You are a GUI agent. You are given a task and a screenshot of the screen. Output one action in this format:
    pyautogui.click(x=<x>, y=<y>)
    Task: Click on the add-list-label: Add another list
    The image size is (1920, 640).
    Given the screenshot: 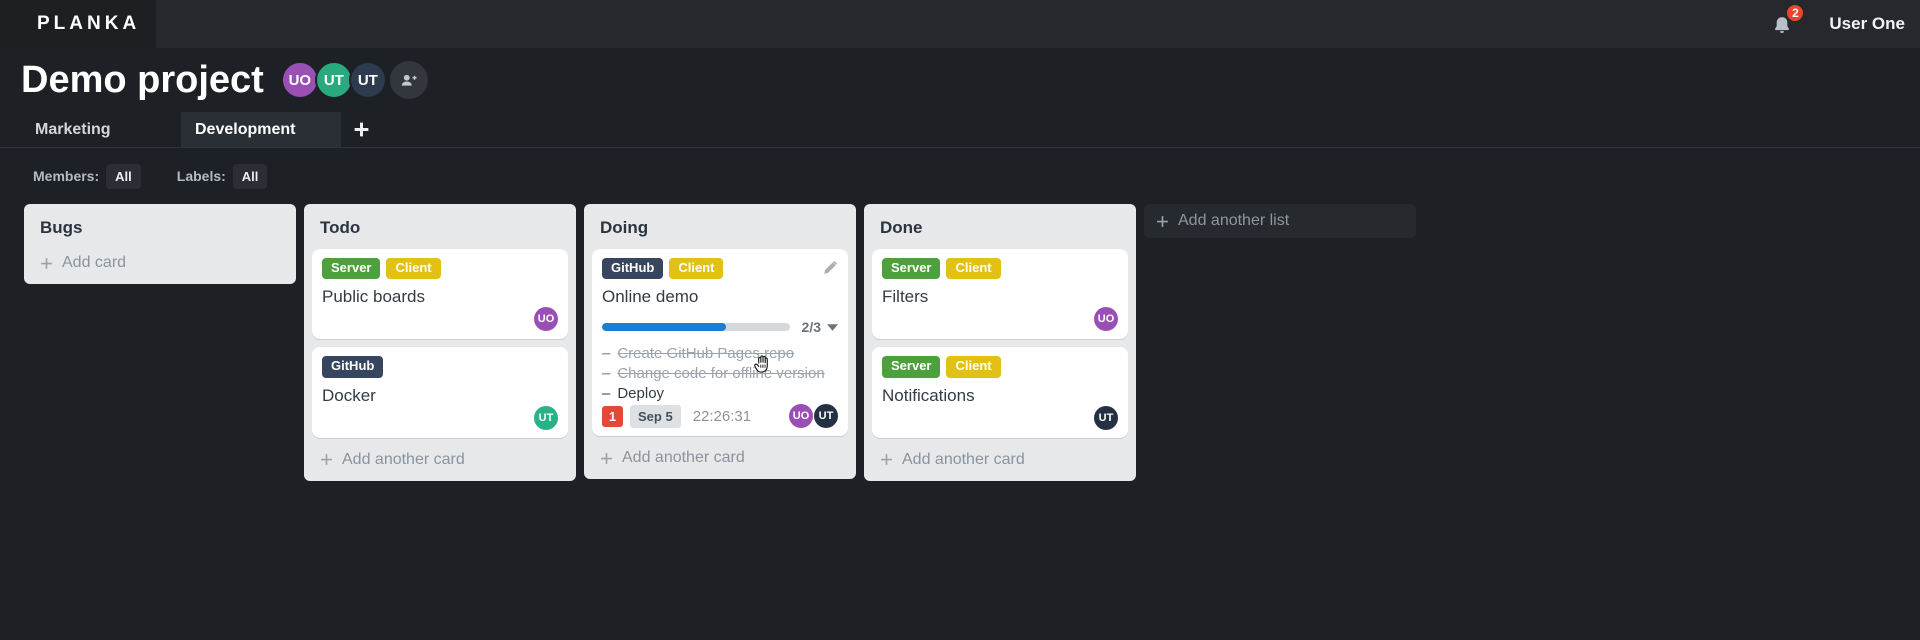 What is the action you would take?
    pyautogui.click(x=1234, y=220)
    